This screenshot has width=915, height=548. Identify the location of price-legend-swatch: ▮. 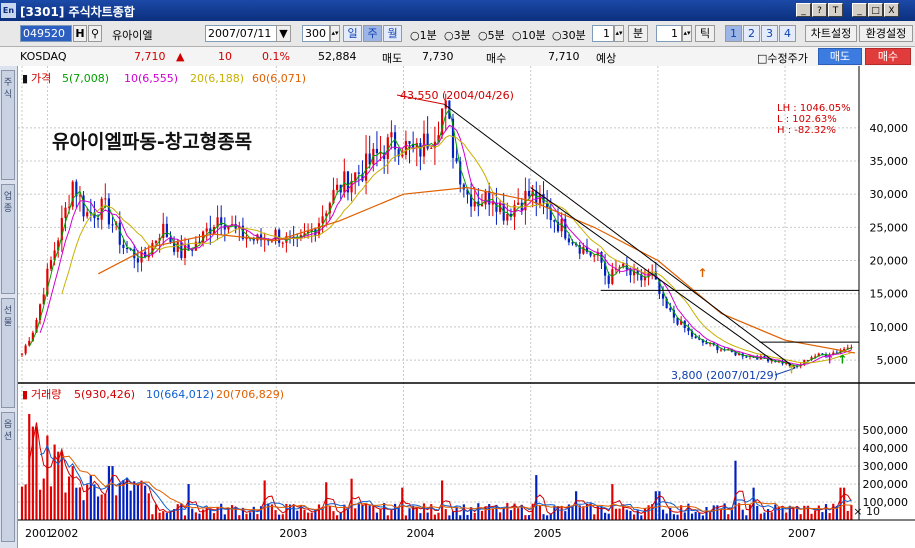
(25, 78).